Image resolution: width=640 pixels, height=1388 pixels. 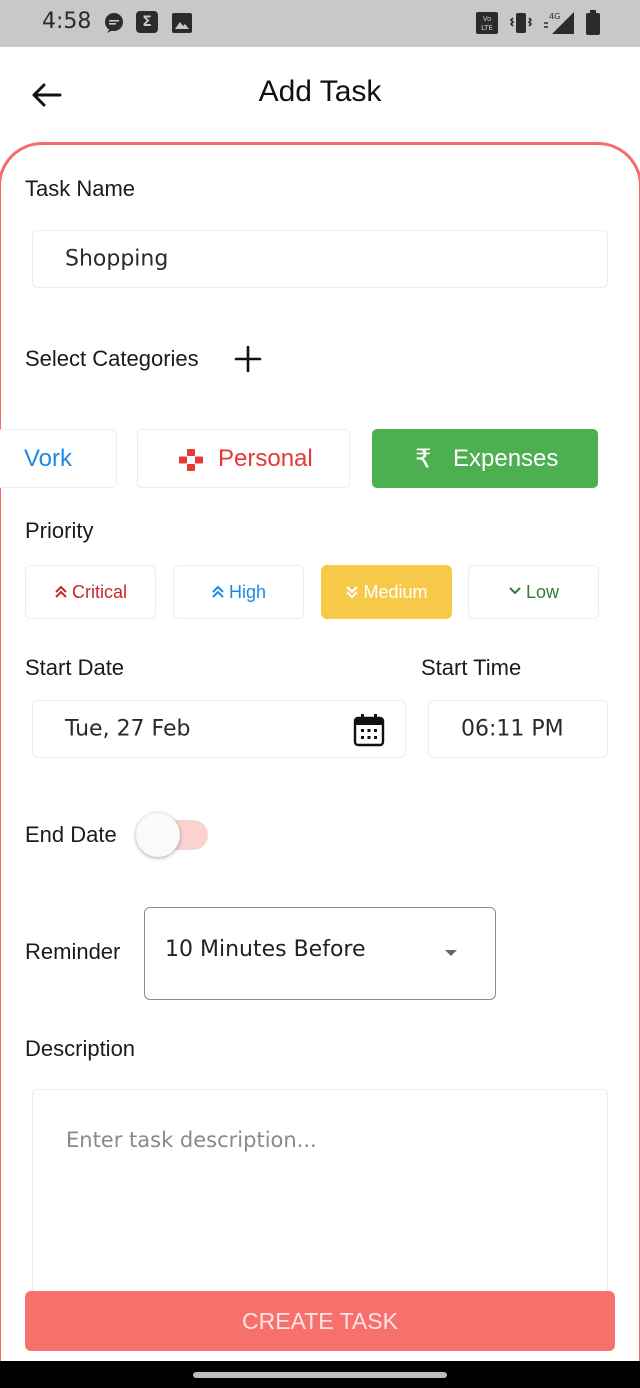 I want to click on start-time-field: 06:11 PM, so click(x=518, y=729).